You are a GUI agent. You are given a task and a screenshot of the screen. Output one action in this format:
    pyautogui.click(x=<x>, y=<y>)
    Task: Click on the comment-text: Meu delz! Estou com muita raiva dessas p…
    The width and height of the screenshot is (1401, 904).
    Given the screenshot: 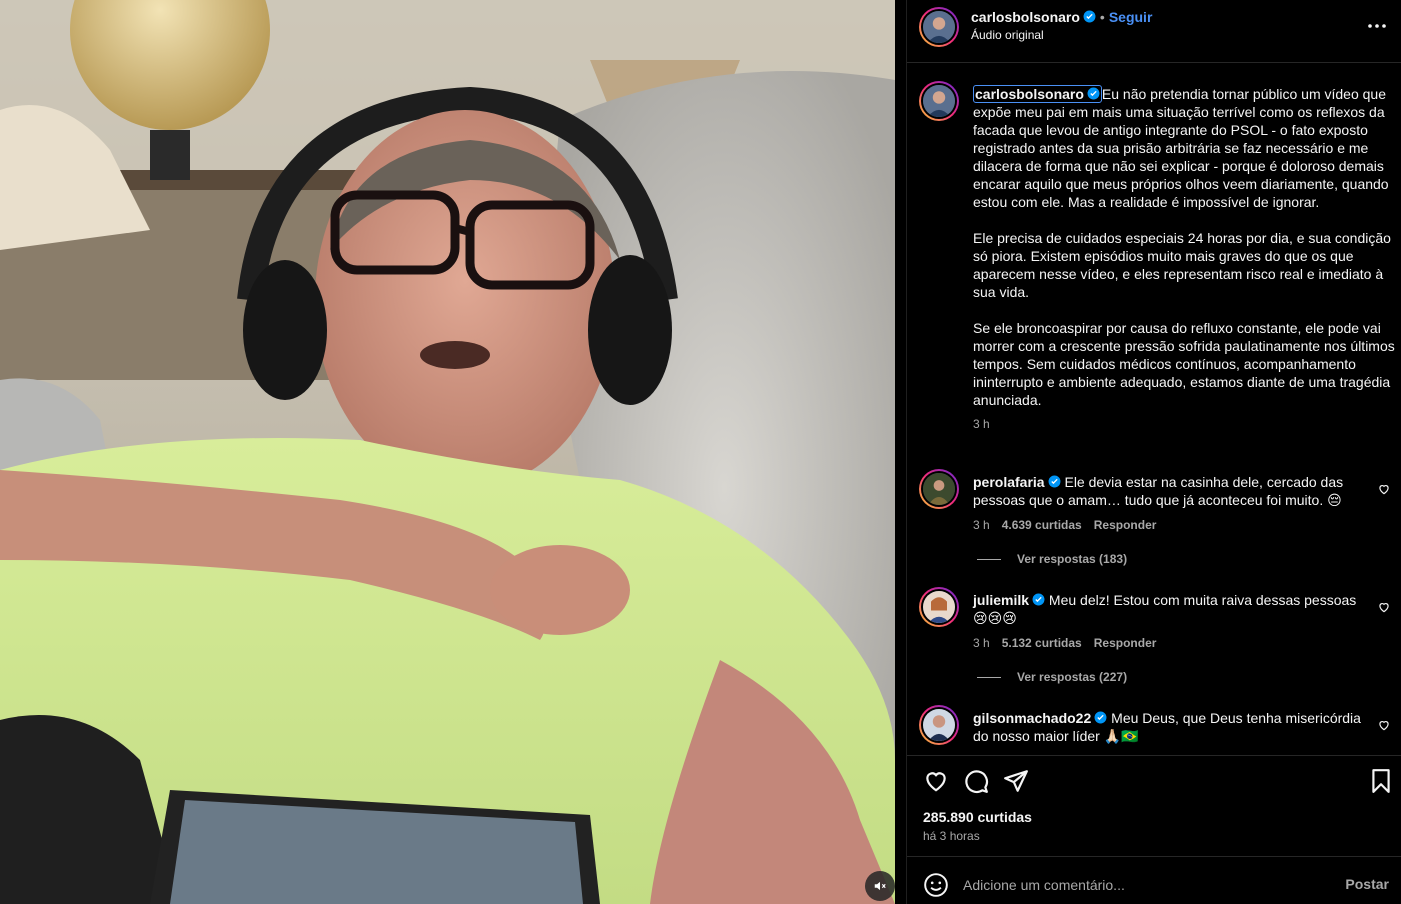 What is the action you would take?
    pyautogui.click(x=1165, y=609)
    